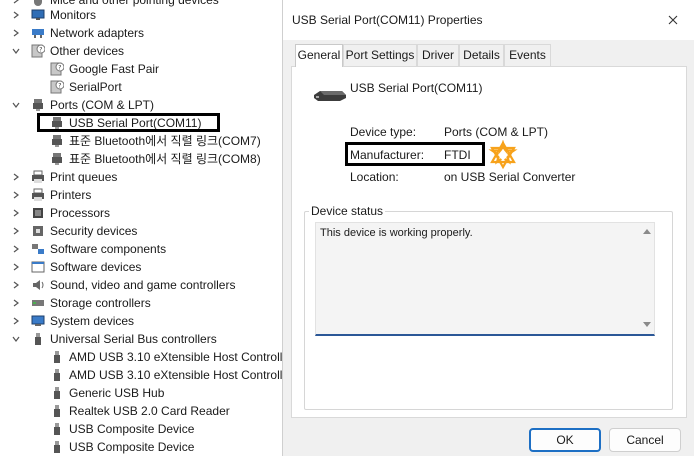 The image size is (694, 456). What do you see at coordinates (387, 20) in the screenshot?
I see `dialog-title: USB Serial Port(COM11) Properties` at bounding box center [387, 20].